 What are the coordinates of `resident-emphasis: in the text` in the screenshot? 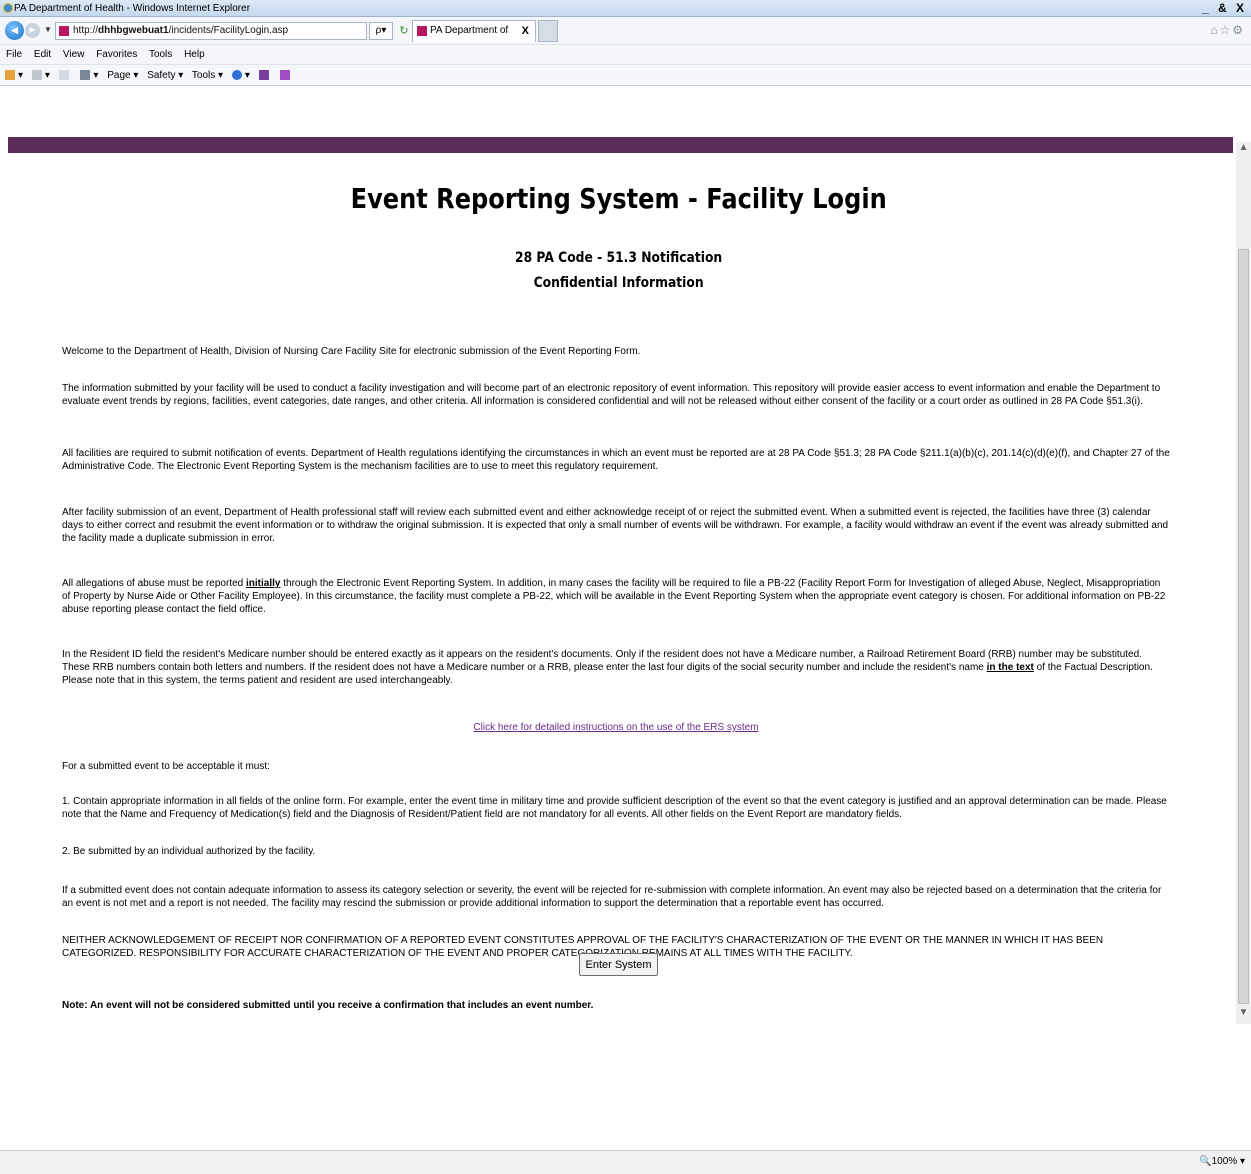 It's located at (1010, 667).